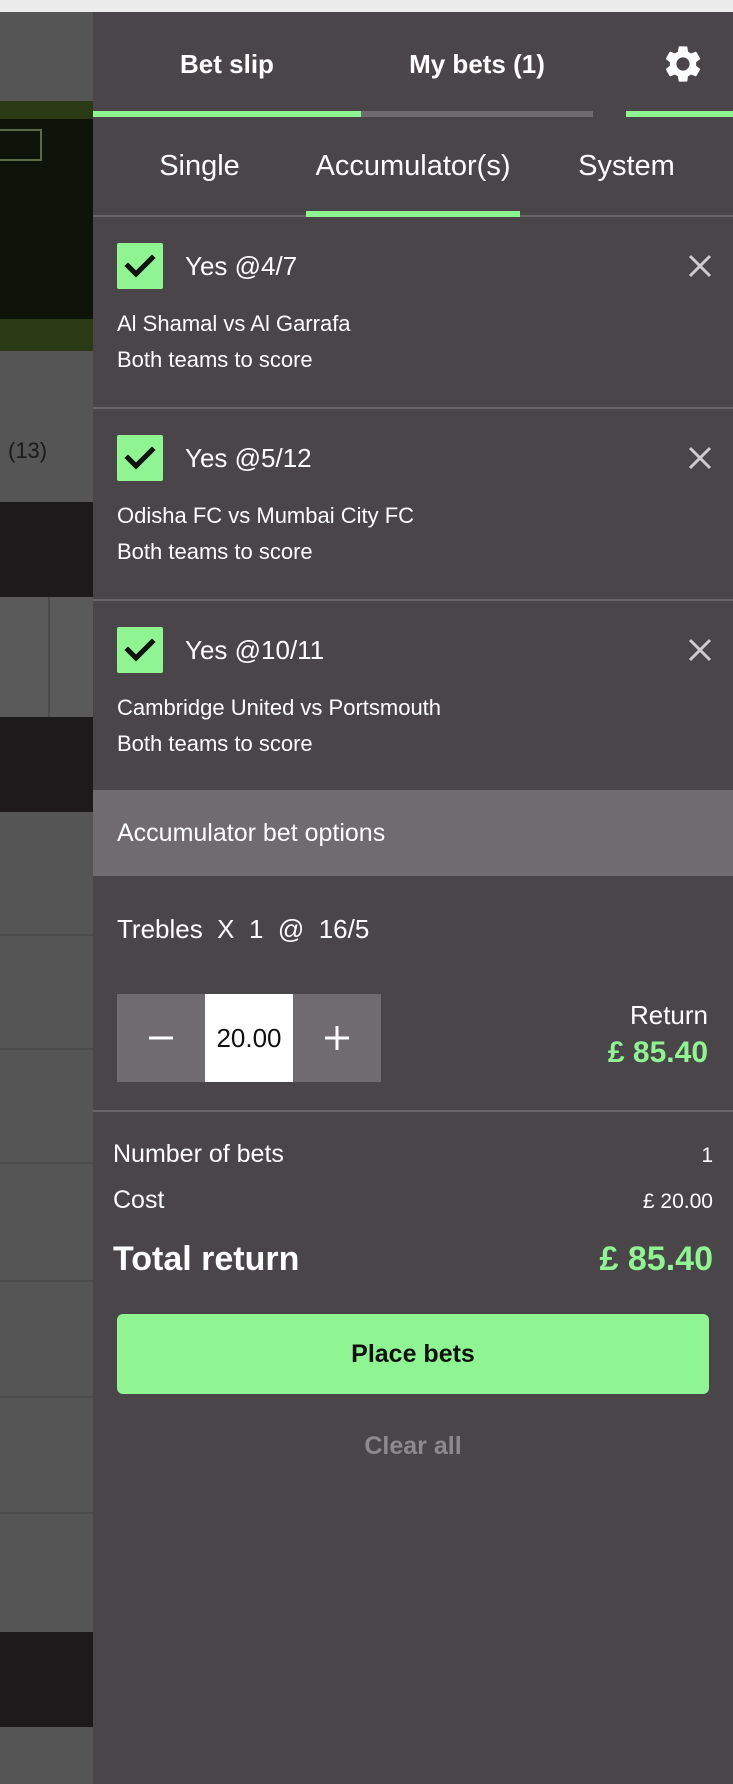 This screenshot has height=1784, width=733. I want to click on plus-icon, so click(337, 1038).